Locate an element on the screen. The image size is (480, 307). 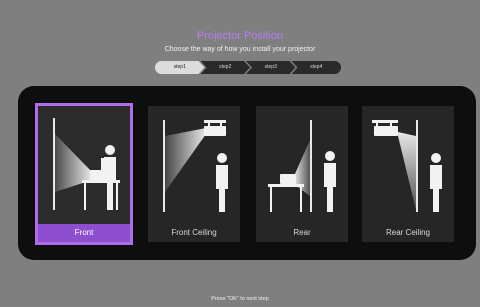
option-rear-ceiling: Rear Ceiling is located at coordinates (408, 174).